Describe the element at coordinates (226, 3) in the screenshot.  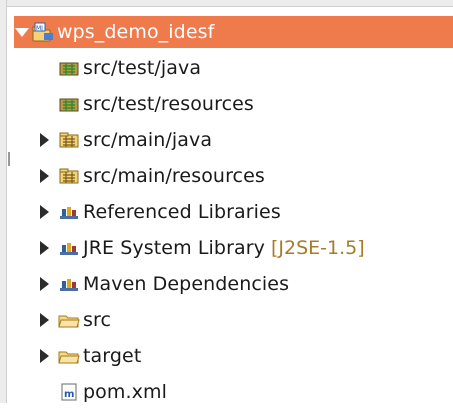
I see `window-top-edge` at that location.